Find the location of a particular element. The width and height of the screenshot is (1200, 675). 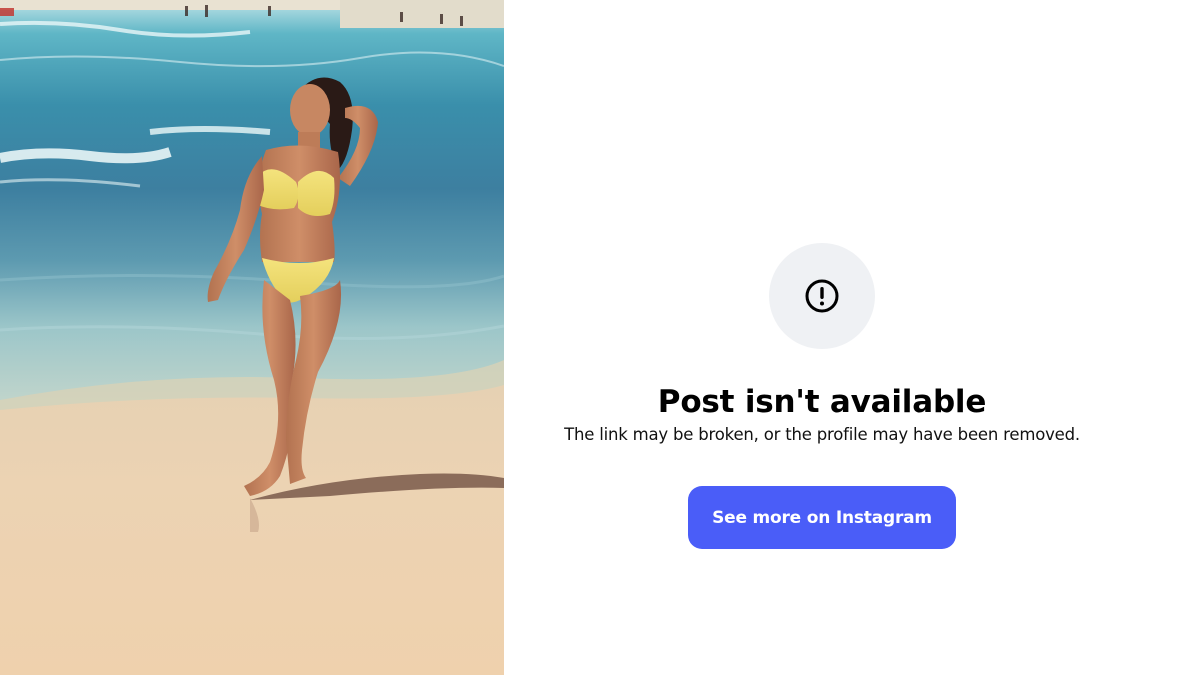

alert-icon-circle is located at coordinates (822, 296).